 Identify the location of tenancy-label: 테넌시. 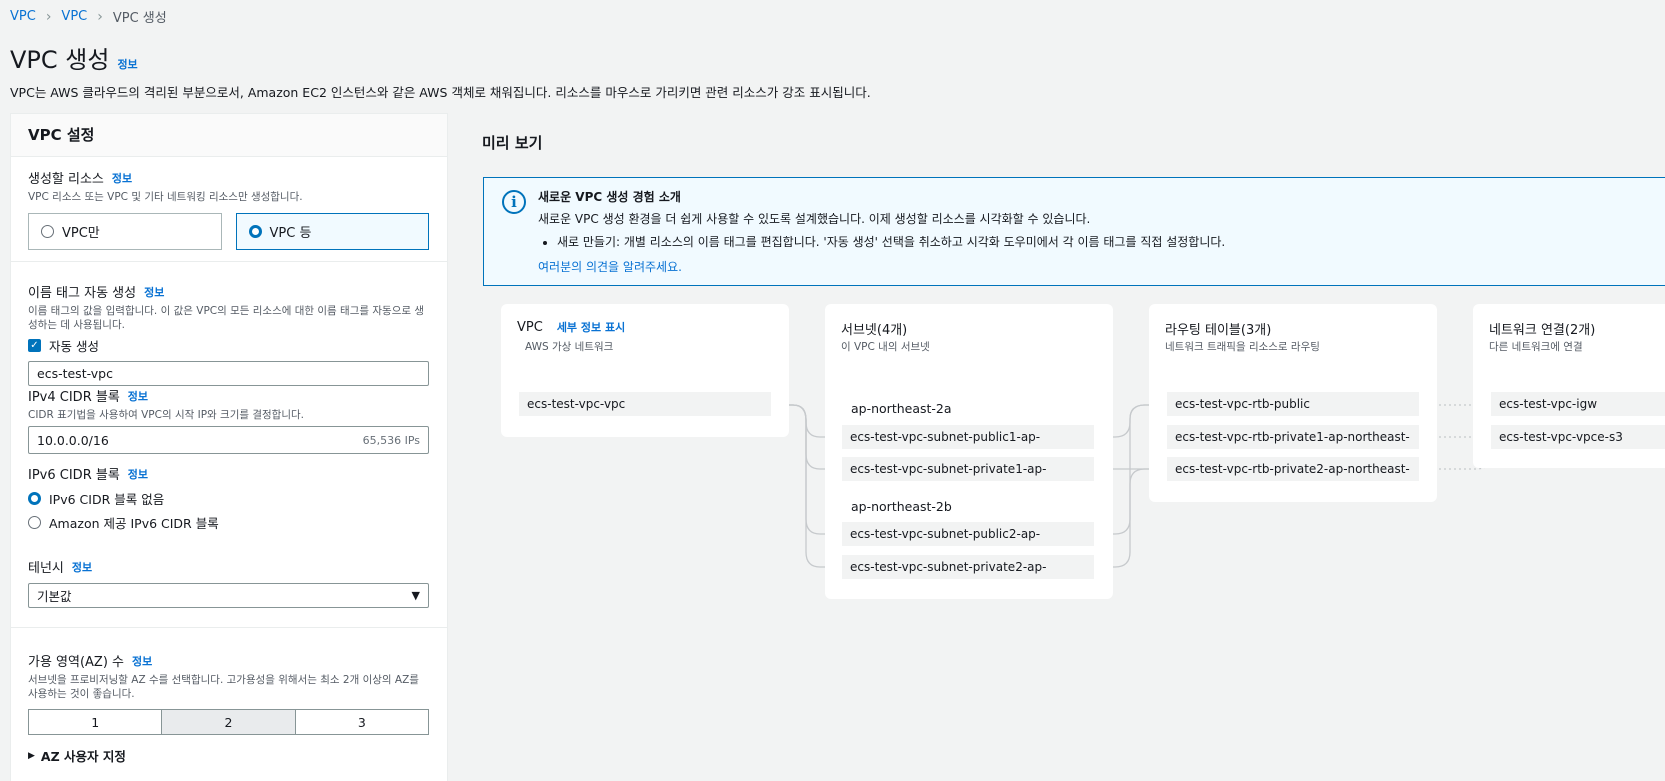
(46, 568).